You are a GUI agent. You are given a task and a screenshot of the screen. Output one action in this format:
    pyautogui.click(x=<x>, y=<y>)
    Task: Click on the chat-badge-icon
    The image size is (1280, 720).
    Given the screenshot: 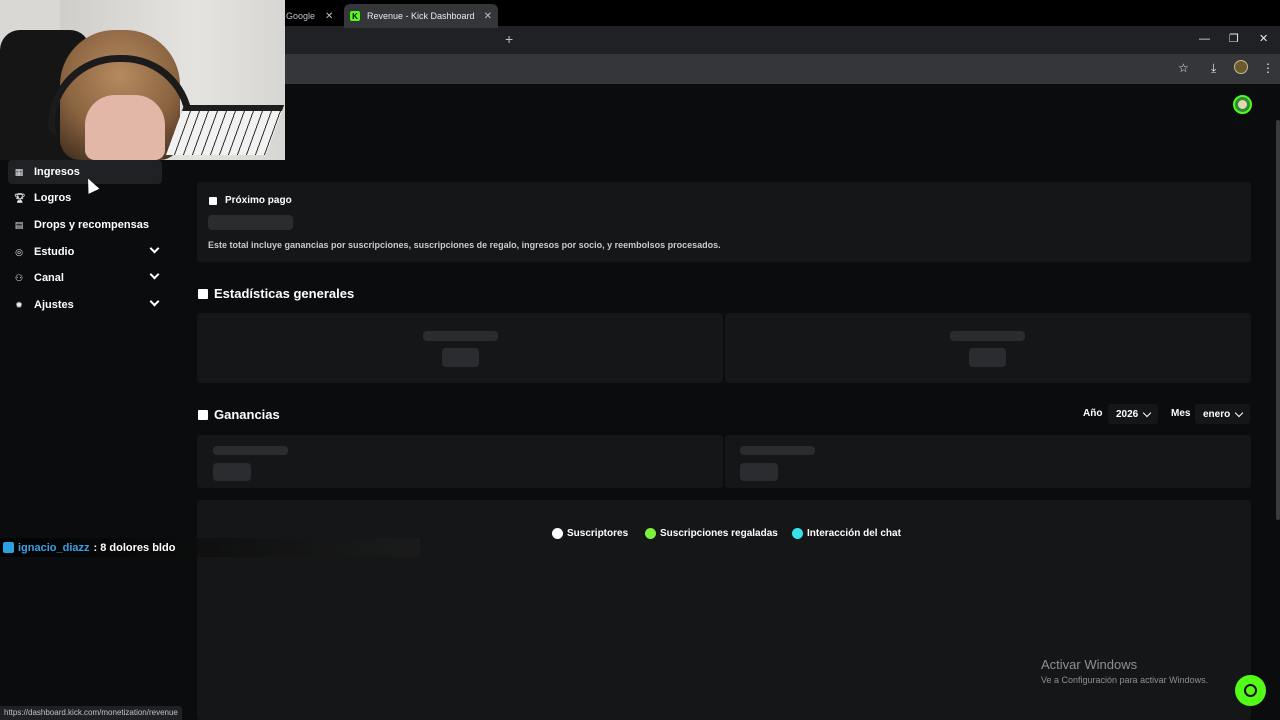 What is the action you would take?
    pyautogui.click(x=8, y=547)
    